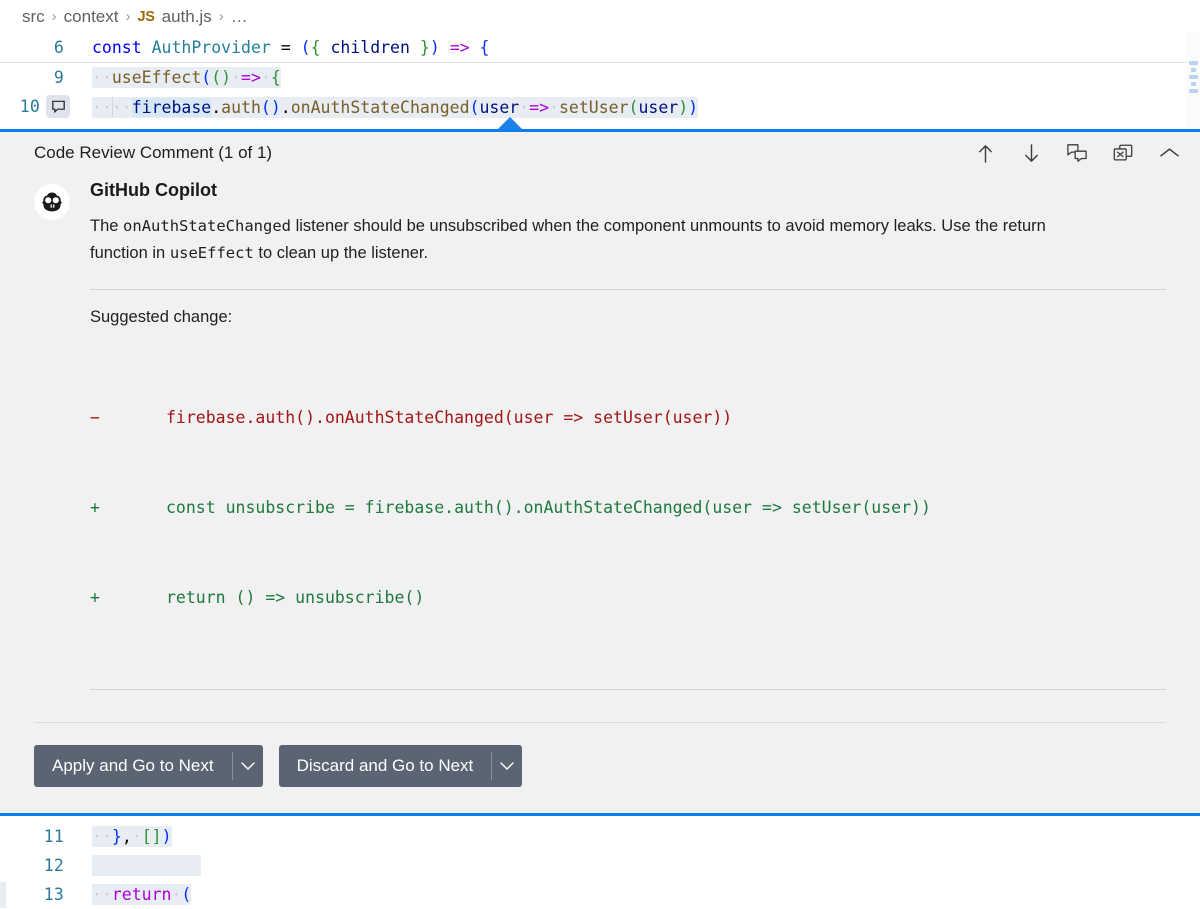 This screenshot has height=909, width=1200. Describe the element at coordinates (137, 865) in the screenshot. I see `code-line-content` at that location.